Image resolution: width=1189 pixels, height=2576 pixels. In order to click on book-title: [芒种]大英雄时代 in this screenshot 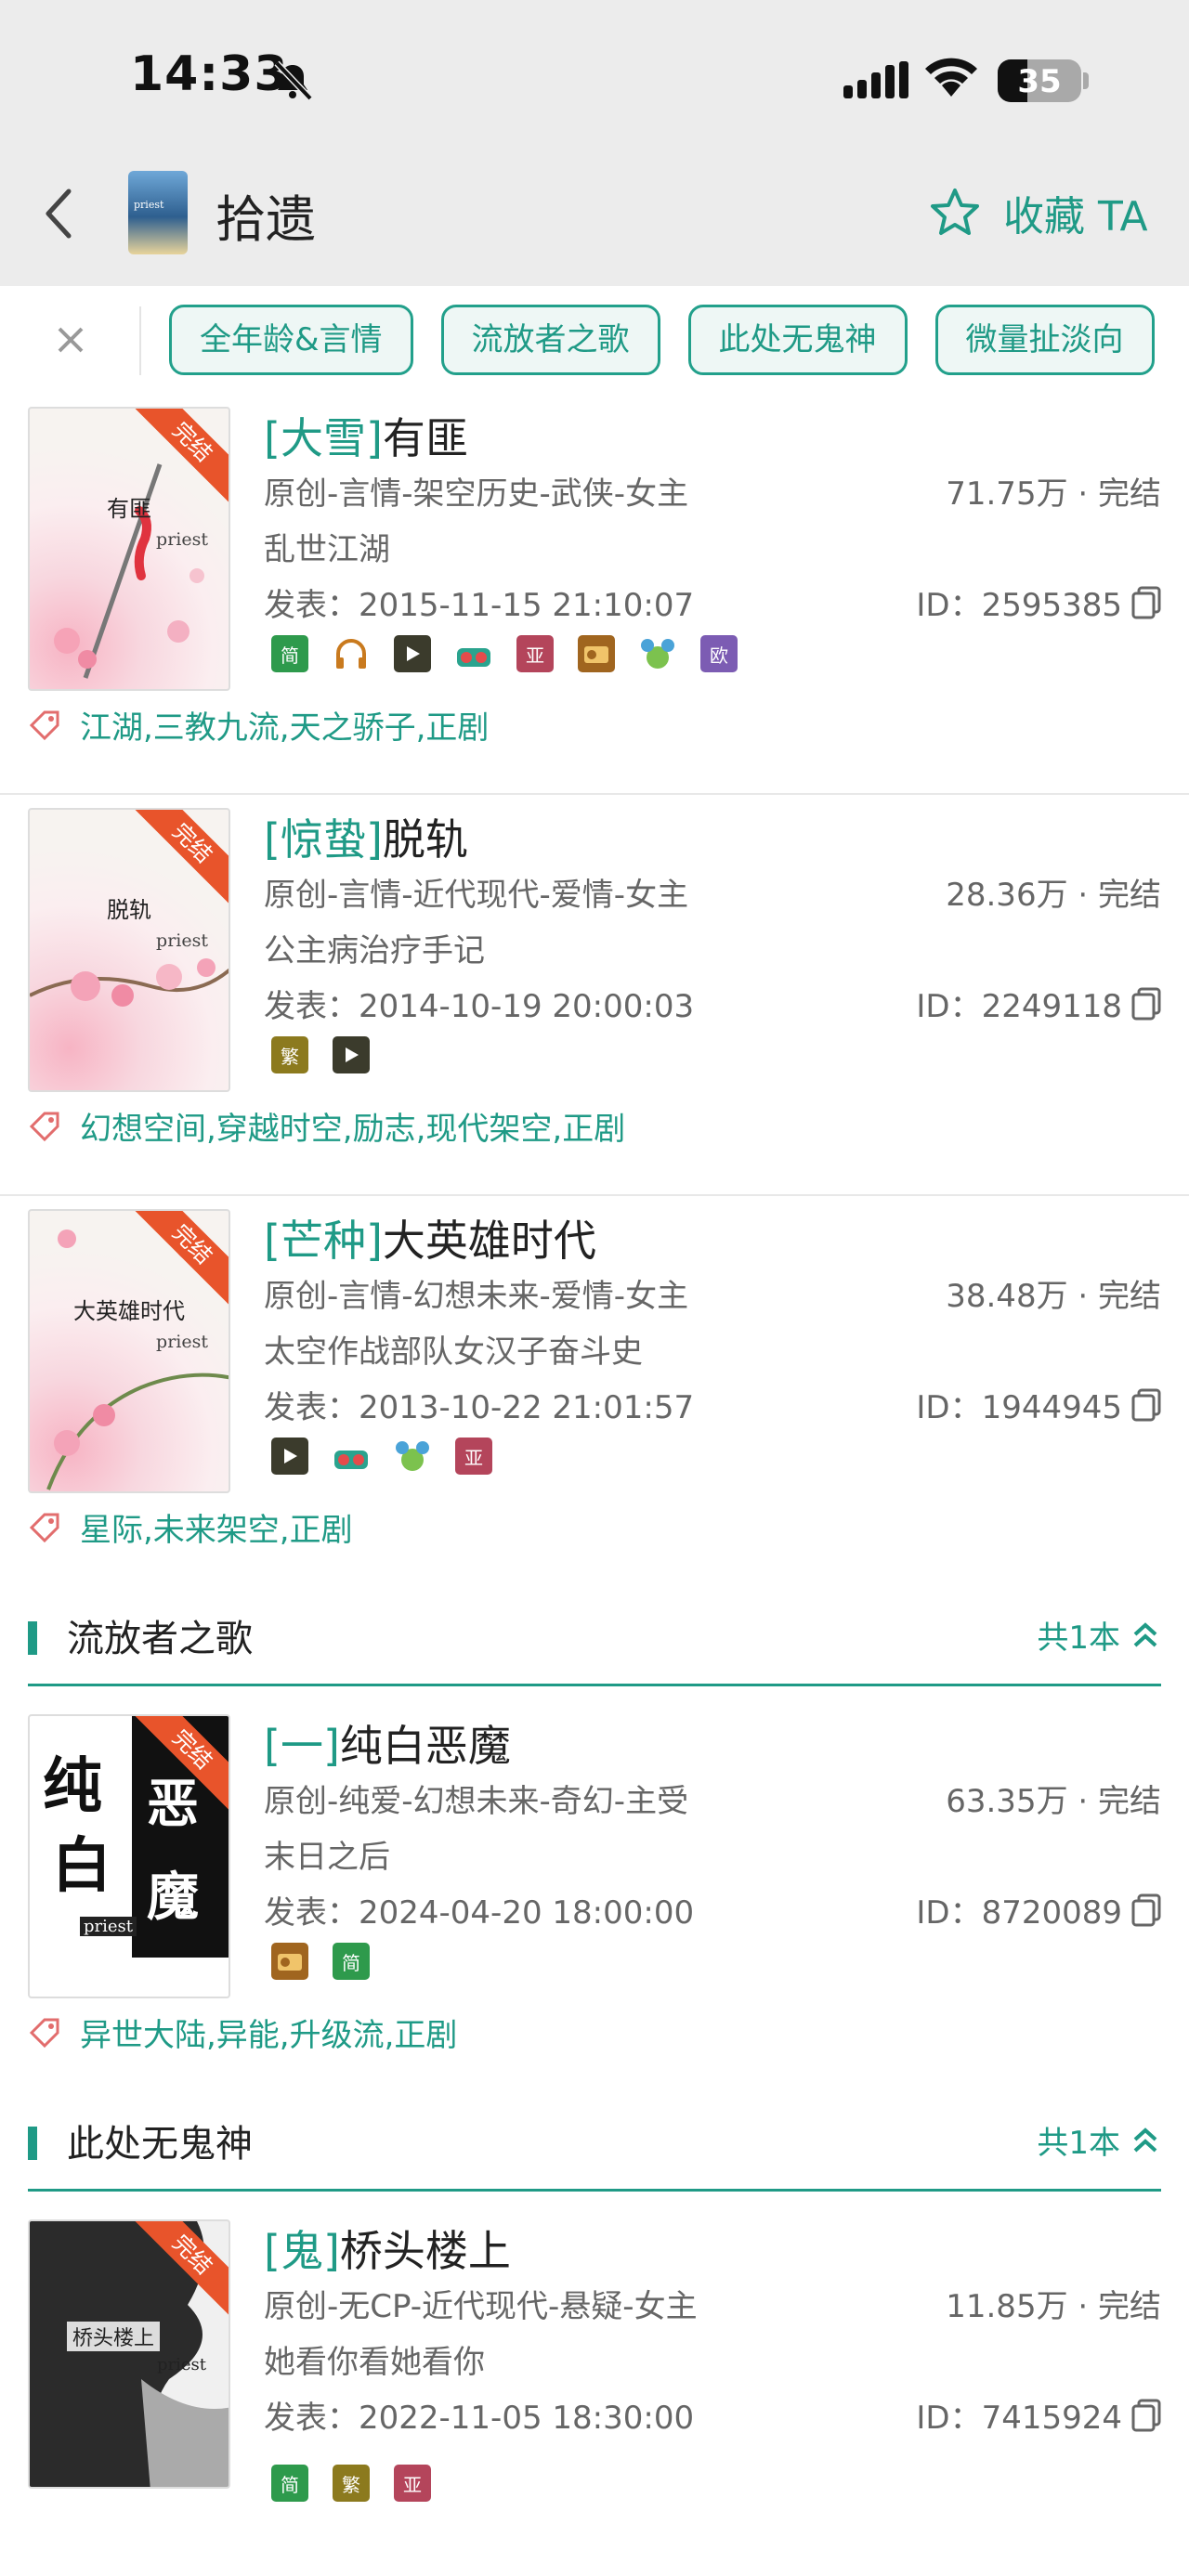, I will do `click(430, 1237)`.